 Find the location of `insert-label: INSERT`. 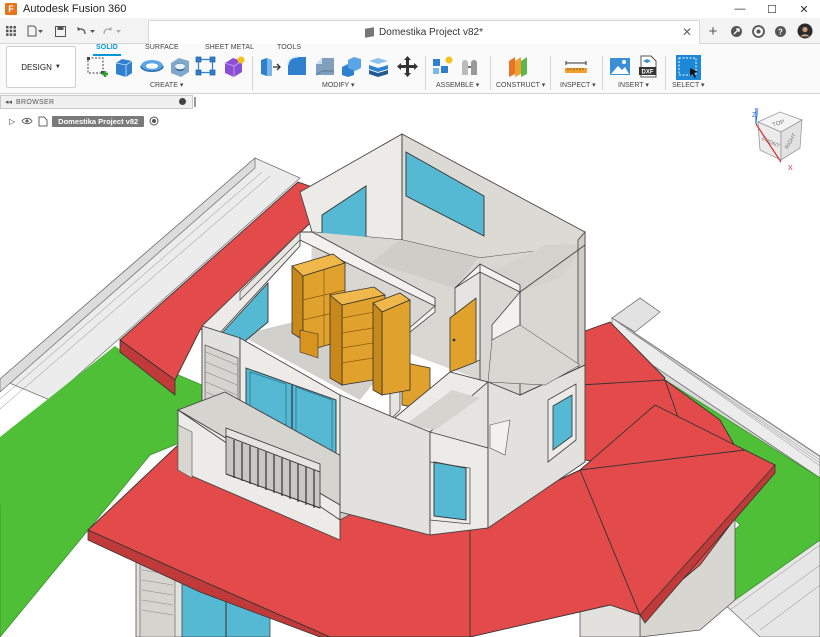

insert-label: INSERT is located at coordinates (631, 85).